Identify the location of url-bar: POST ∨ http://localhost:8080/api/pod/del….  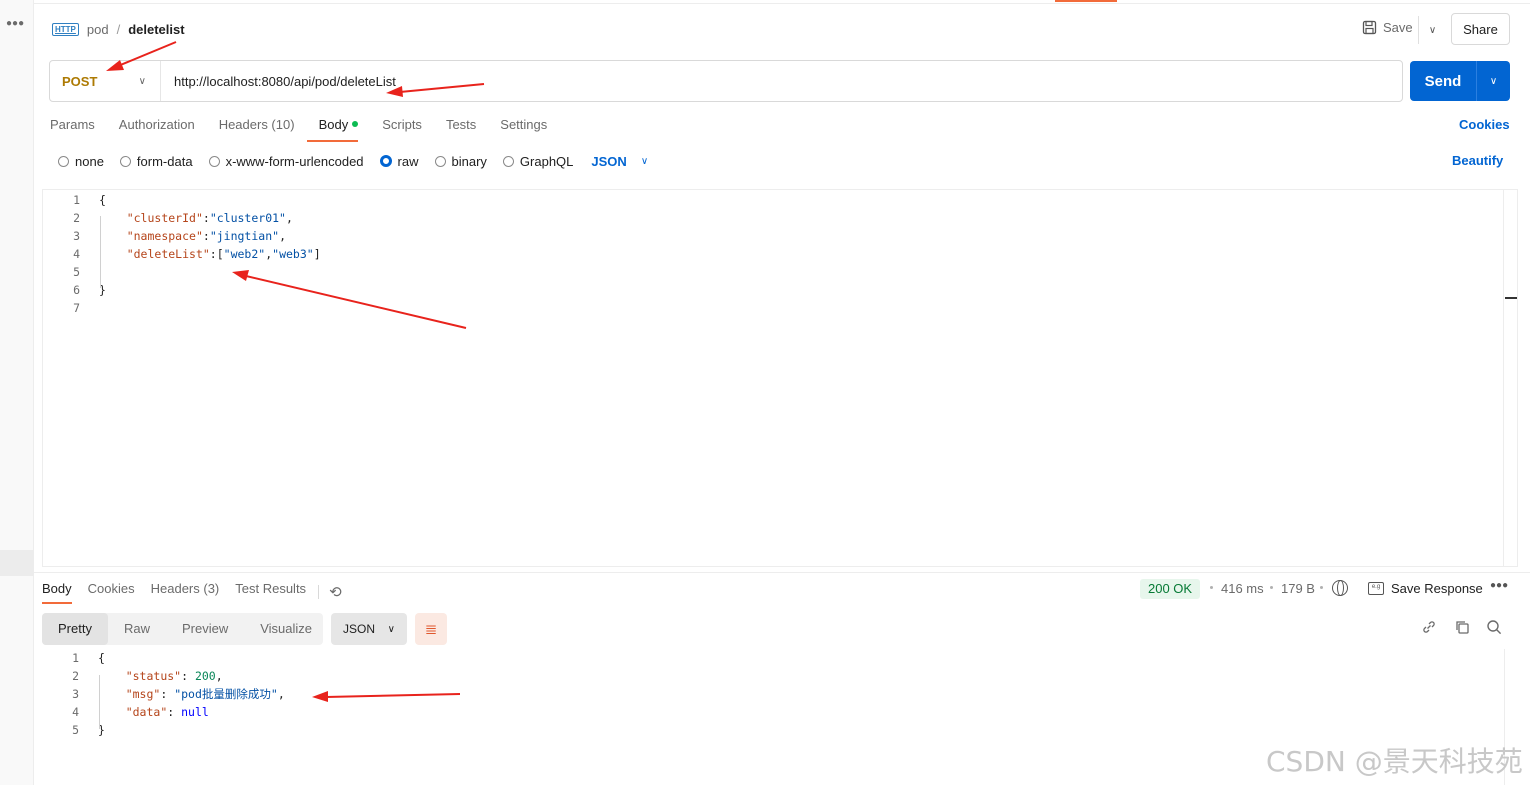
(726, 81).